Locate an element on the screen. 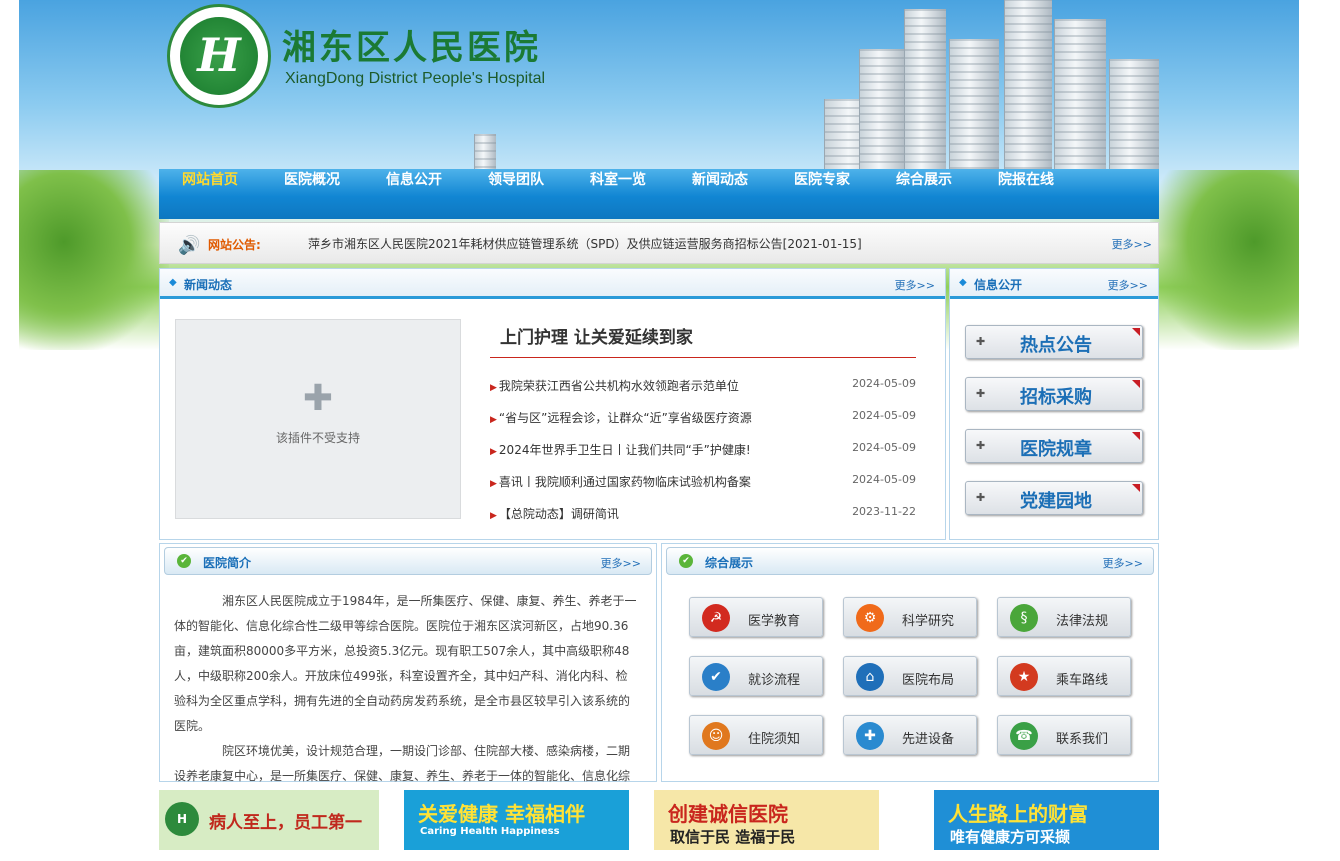 The width and height of the screenshot is (1340, 861). banner-image: 人生路上的财富唯有健康方可采撷 is located at coordinates (1046, 820).